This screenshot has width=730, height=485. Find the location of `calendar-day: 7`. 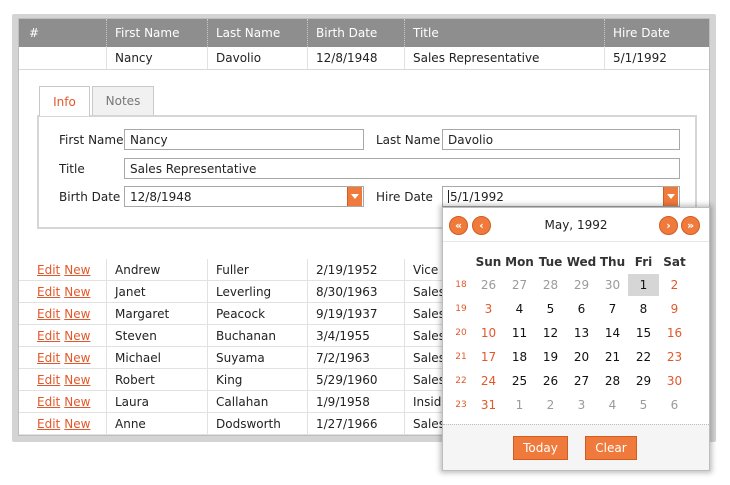

calendar-day: 7 is located at coordinates (612, 309).